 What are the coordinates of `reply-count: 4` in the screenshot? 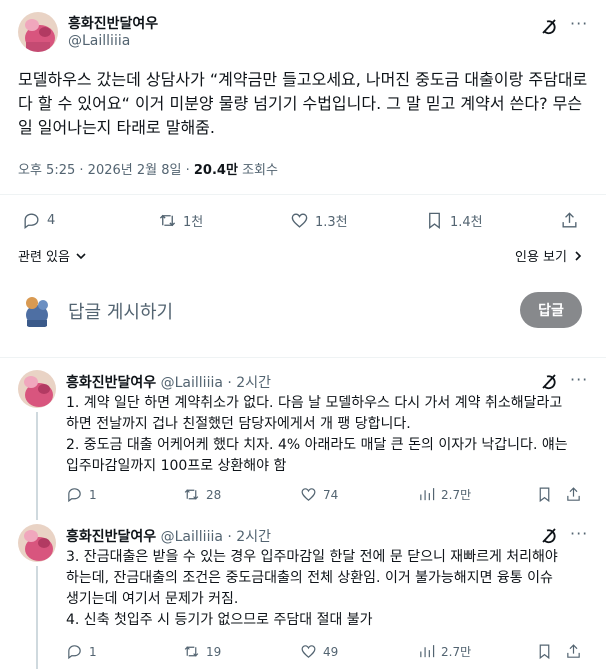 It's located at (51, 220).